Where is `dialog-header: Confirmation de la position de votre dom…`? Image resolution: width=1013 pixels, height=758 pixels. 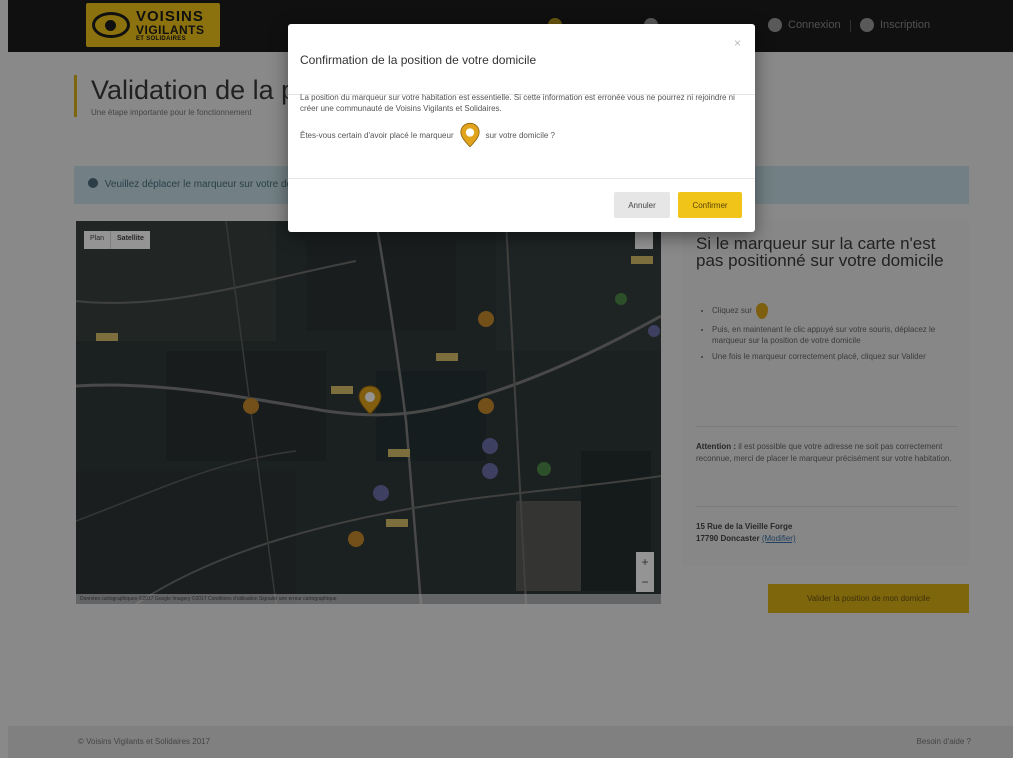 dialog-header: Confirmation de la position de votre dom… is located at coordinates (521, 59).